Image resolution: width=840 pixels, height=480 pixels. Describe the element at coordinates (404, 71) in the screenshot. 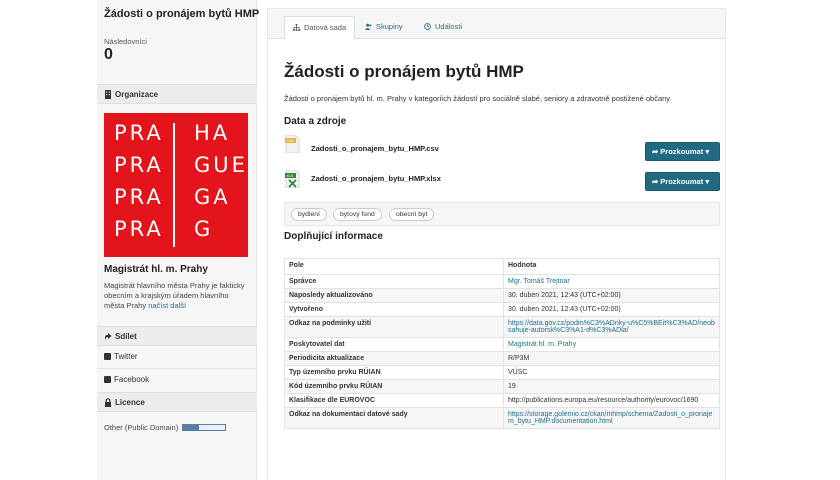

I see `page-title: Žádosti o pronájem bytů HMP` at that location.